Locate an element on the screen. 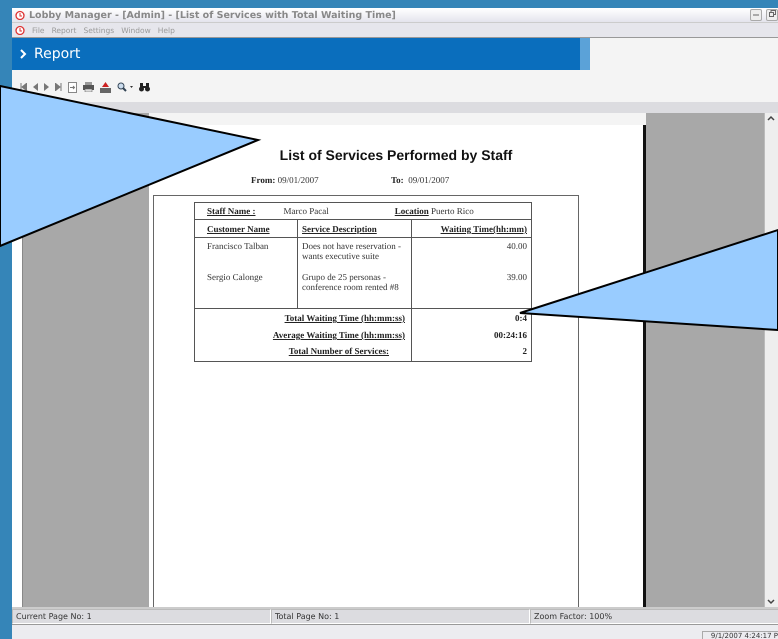  next-page-icon is located at coordinates (46, 87).